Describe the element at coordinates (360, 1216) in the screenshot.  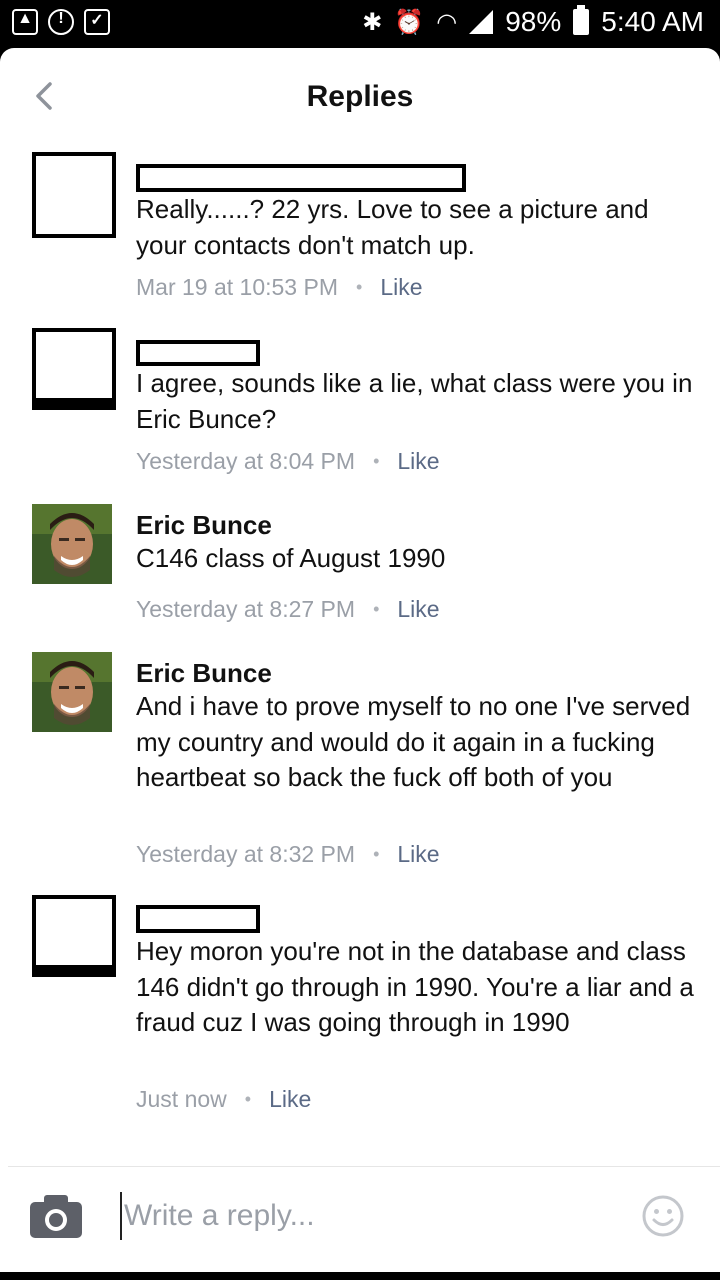
I see `reply-input` at that location.